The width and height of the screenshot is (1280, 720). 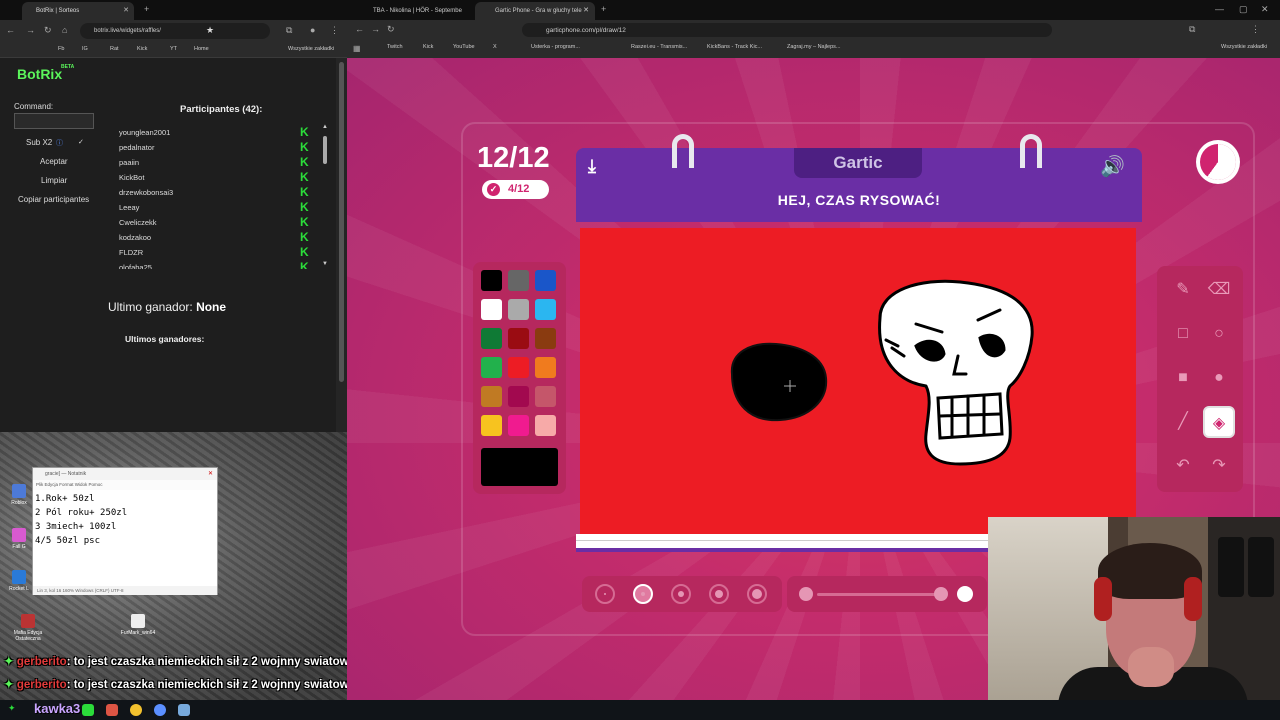 What do you see at coordinates (1243, 9) in the screenshot?
I see `maximize-icon: ▢` at bounding box center [1243, 9].